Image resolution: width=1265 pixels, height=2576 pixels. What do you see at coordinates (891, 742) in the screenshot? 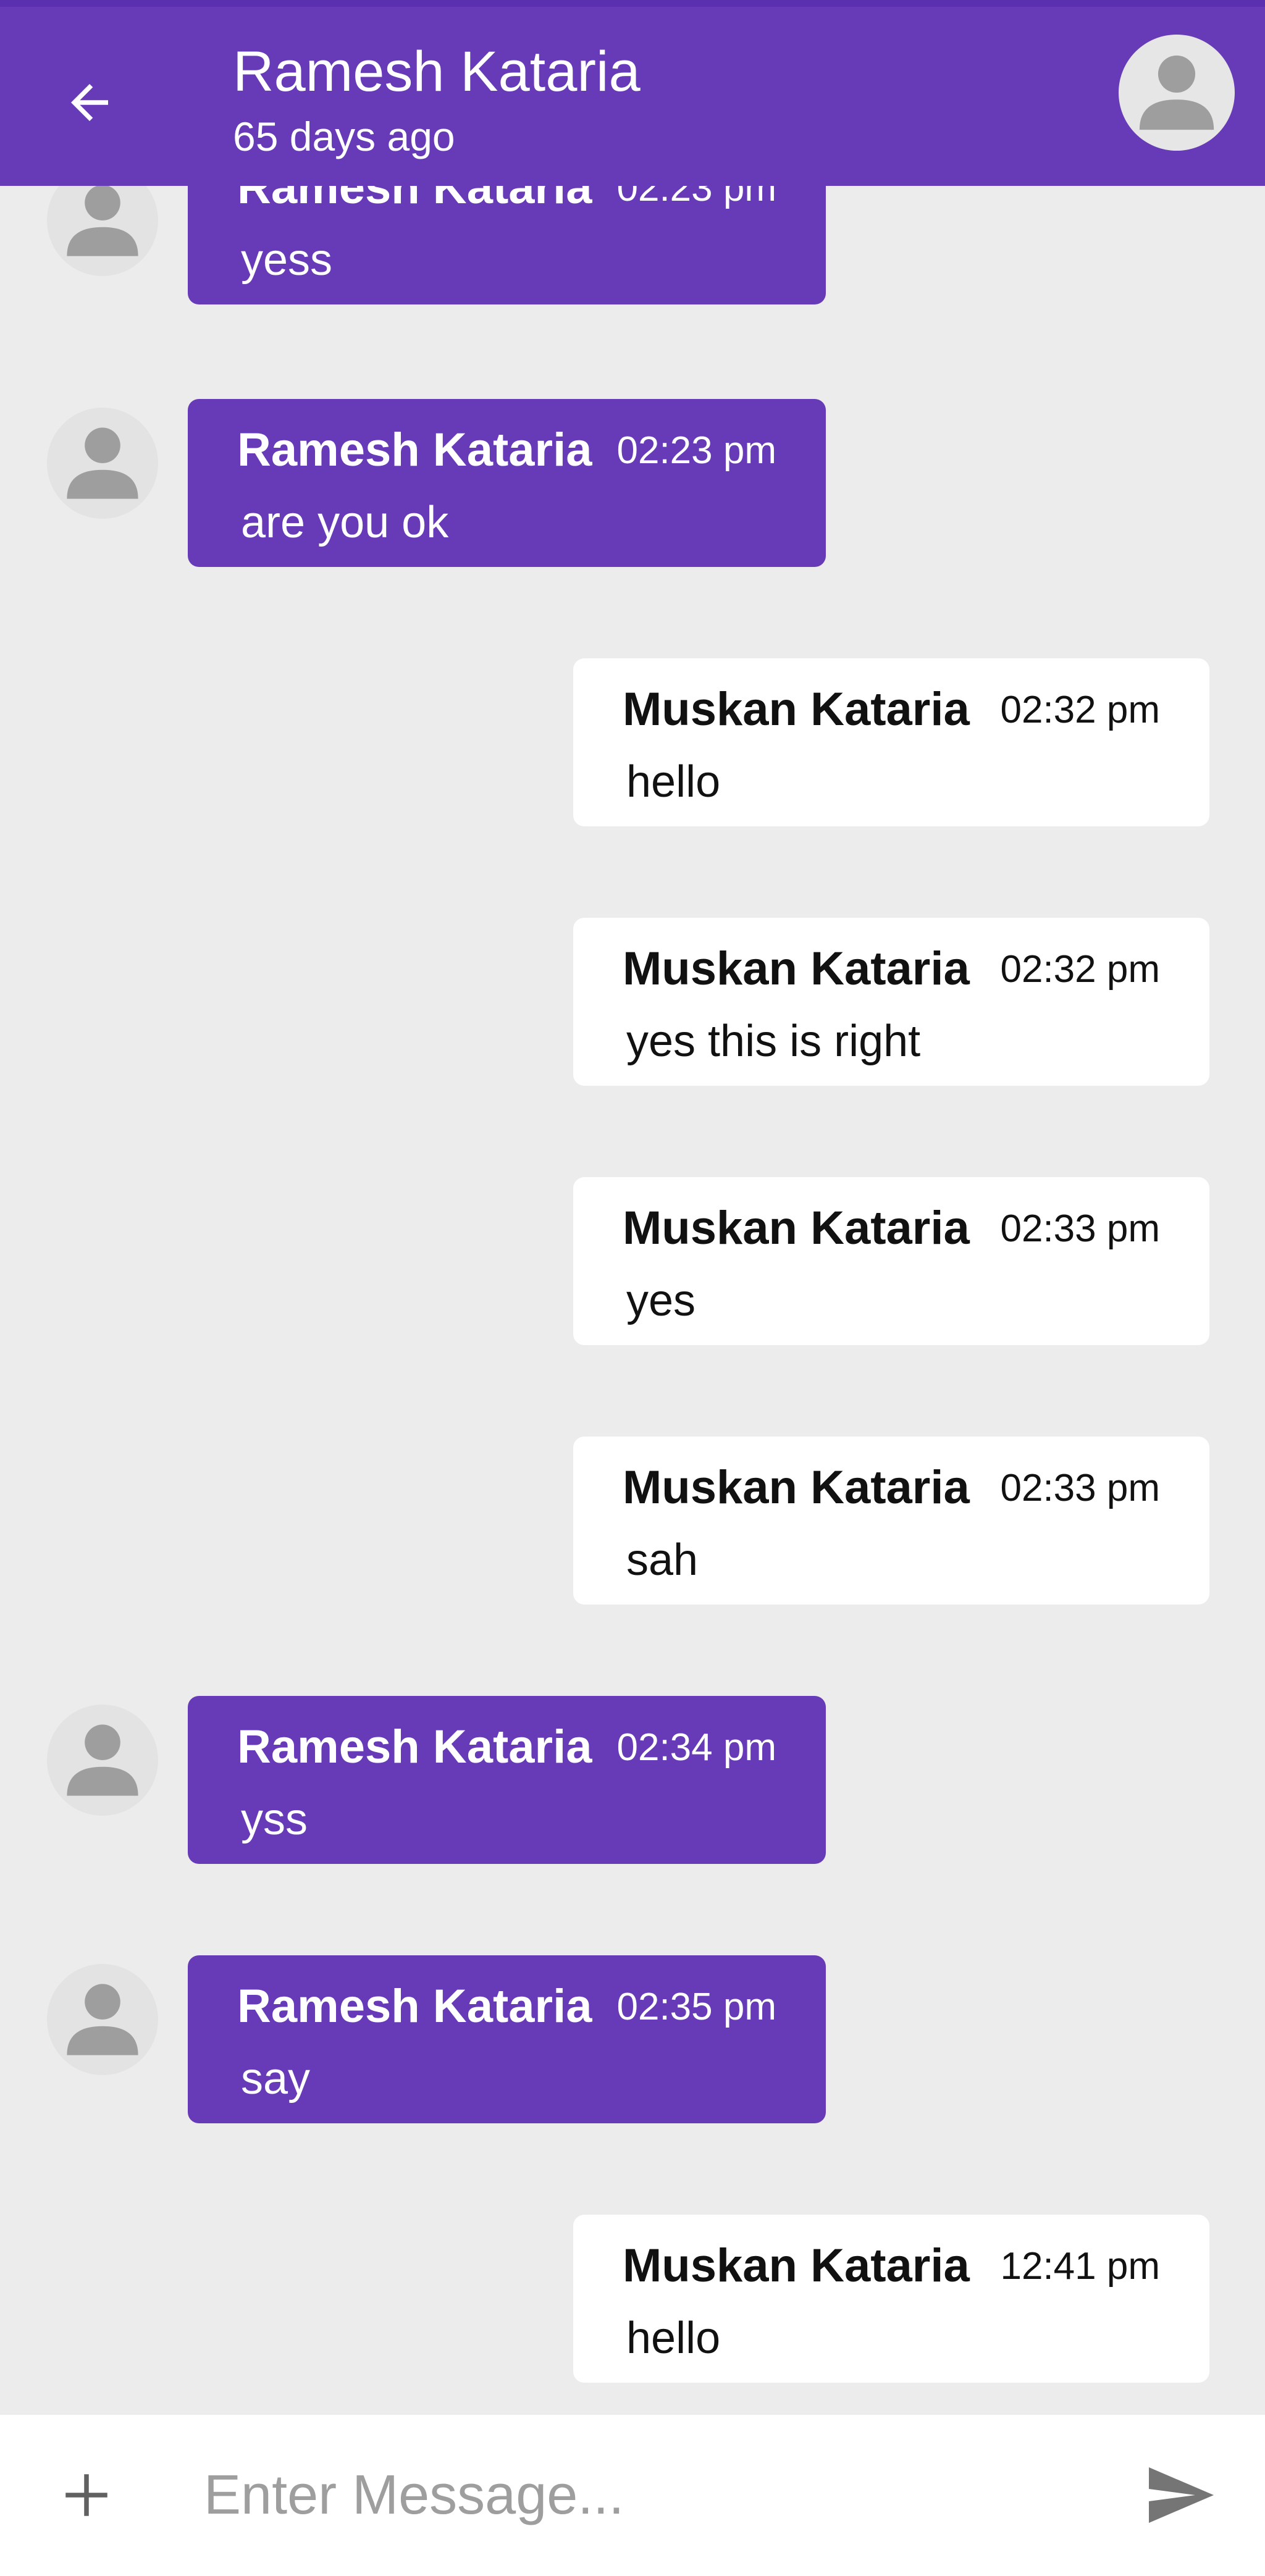
I see `message-bubble: Muskan Kataria 02:32 pm hello` at bounding box center [891, 742].